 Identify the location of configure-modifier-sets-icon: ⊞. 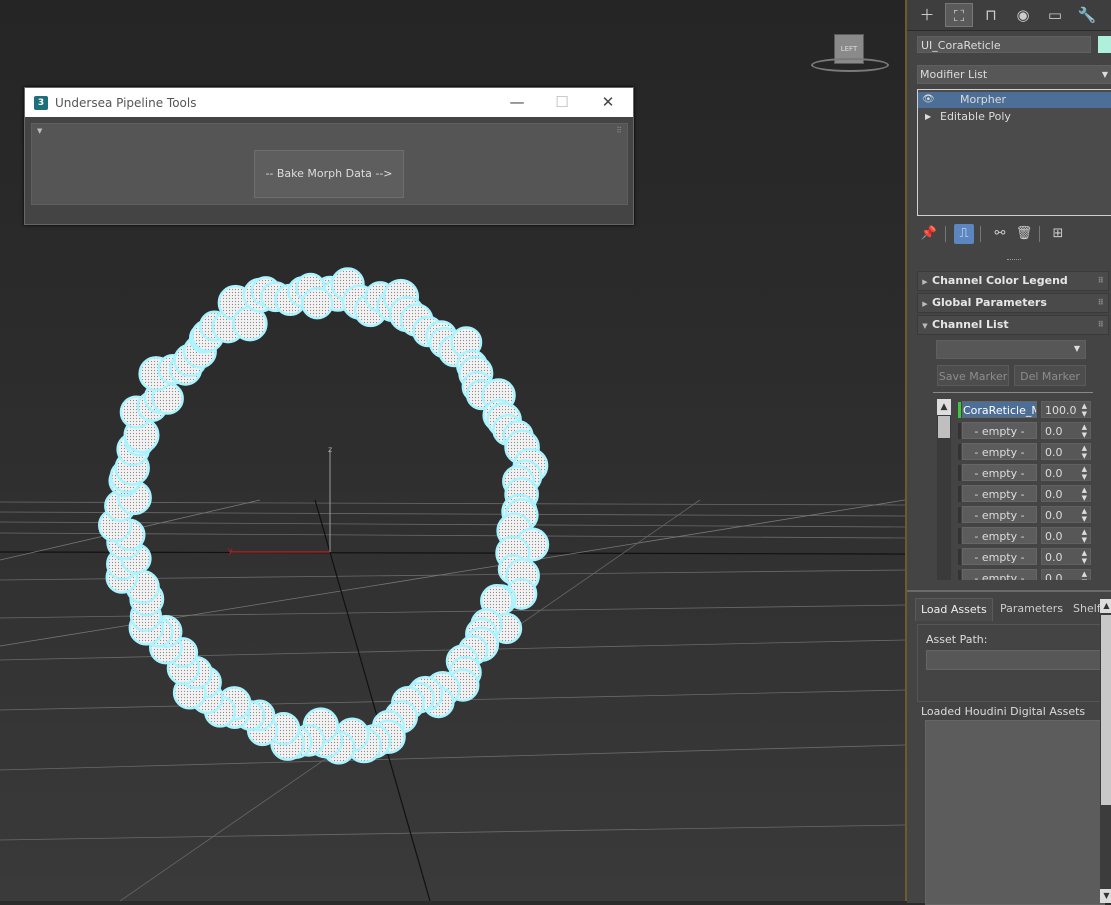
(1058, 234).